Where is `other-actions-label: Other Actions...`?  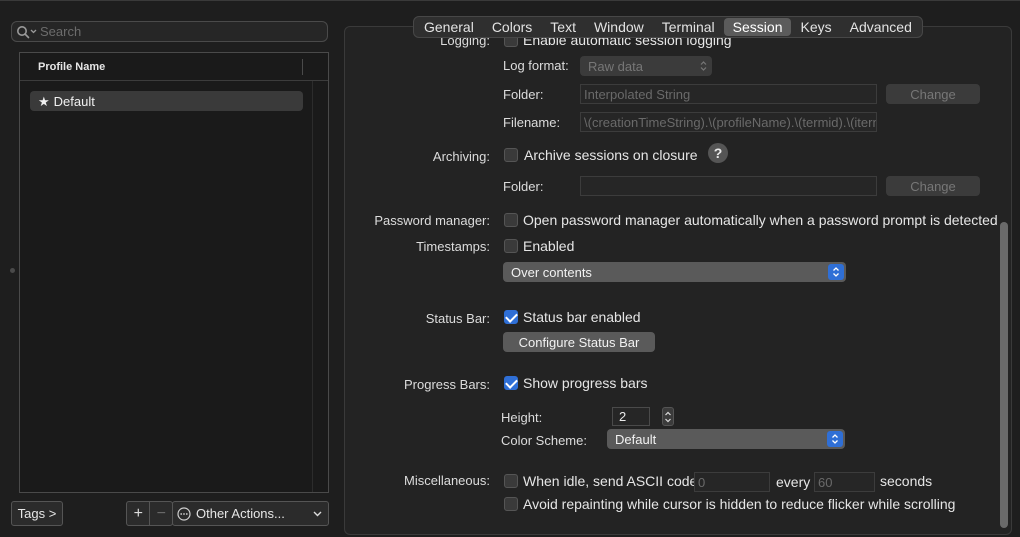
other-actions-label: Other Actions... is located at coordinates (240, 513).